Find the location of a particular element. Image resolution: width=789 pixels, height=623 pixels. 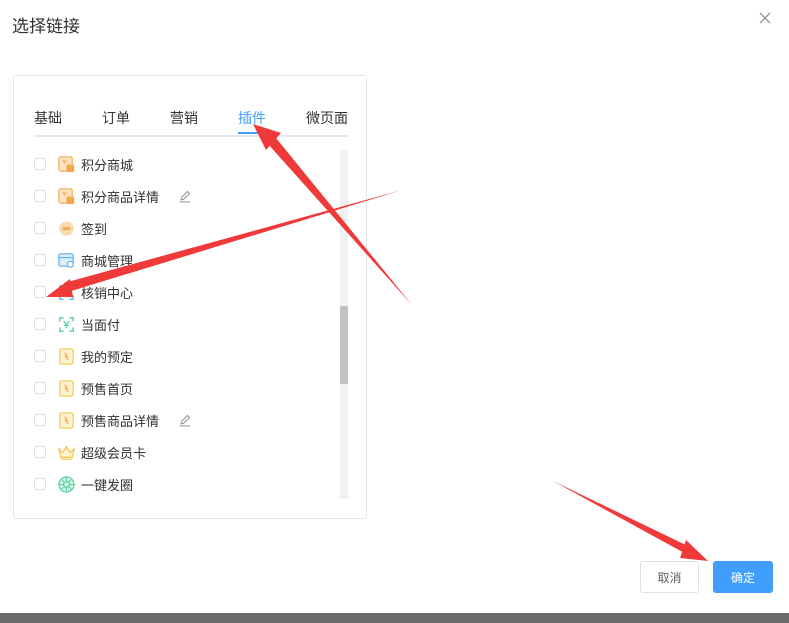

item-label: 积分商城 is located at coordinates (107, 166).